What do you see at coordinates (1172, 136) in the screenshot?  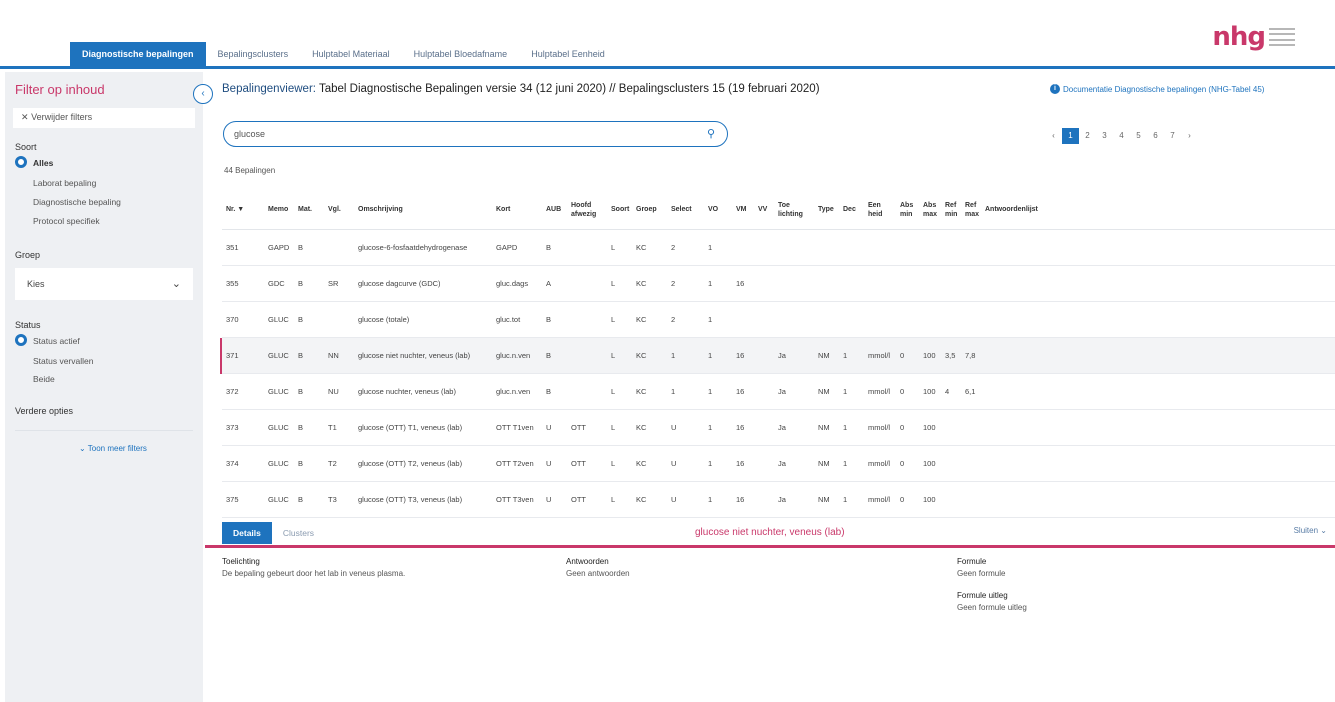 I see `page-7: 7` at bounding box center [1172, 136].